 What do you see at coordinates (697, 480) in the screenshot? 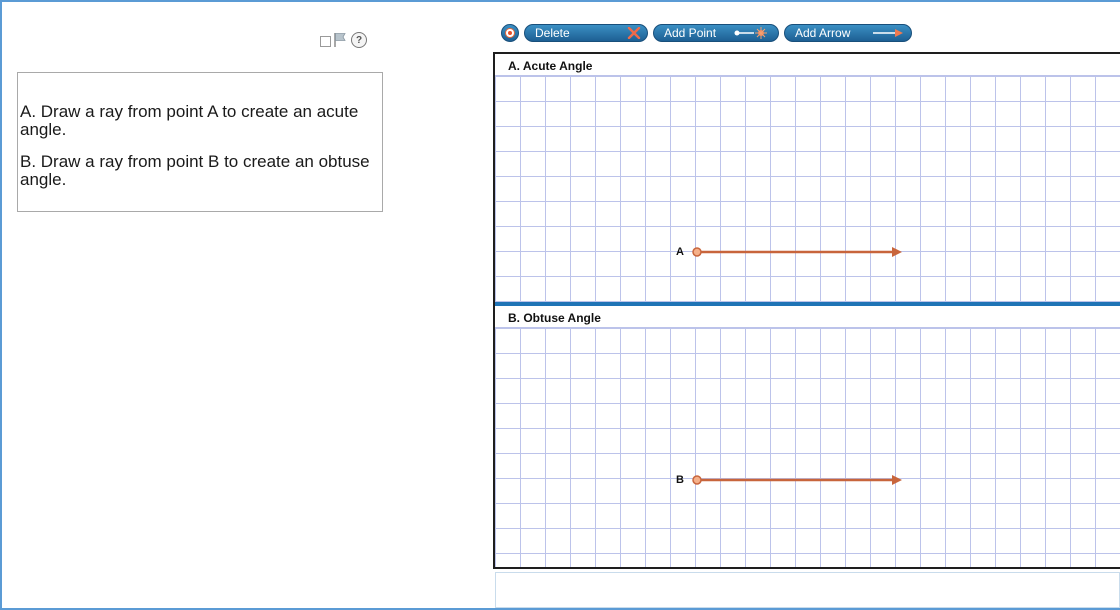
I see `point-b` at bounding box center [697, 480].